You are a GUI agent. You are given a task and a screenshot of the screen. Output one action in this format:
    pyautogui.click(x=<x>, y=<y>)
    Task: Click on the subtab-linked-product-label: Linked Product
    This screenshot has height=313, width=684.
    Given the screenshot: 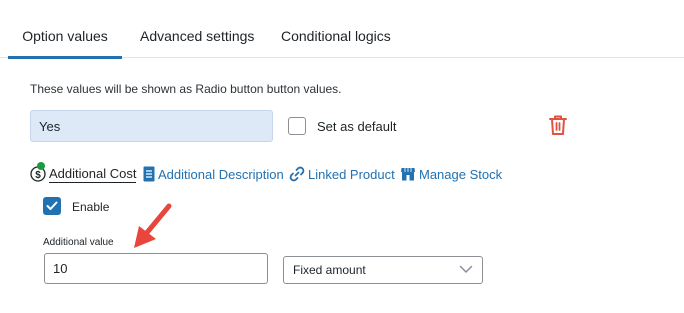 What is the action you would take?
    pyautogui.click(x=351, y=174)
    